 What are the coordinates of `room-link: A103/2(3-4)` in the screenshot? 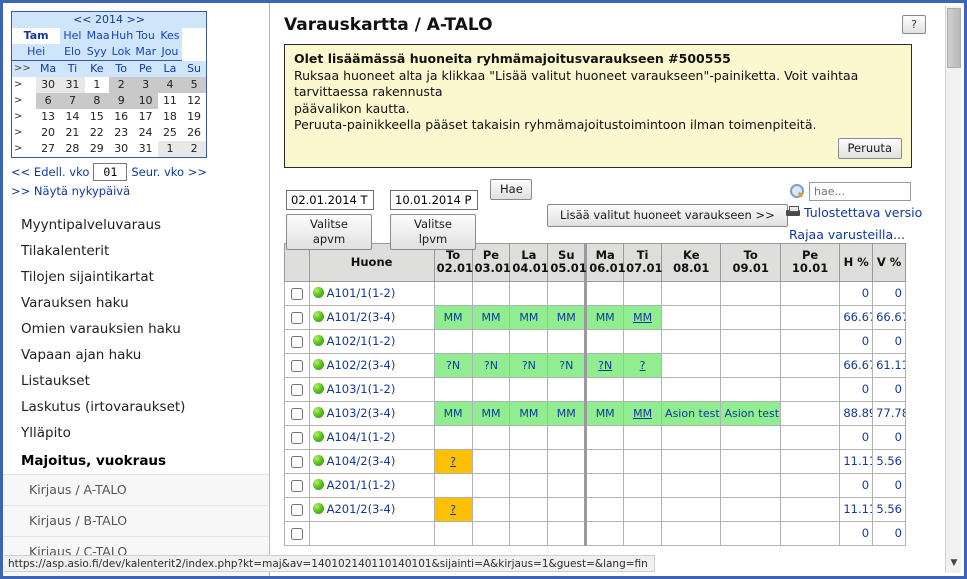 It's located at (361, 413).